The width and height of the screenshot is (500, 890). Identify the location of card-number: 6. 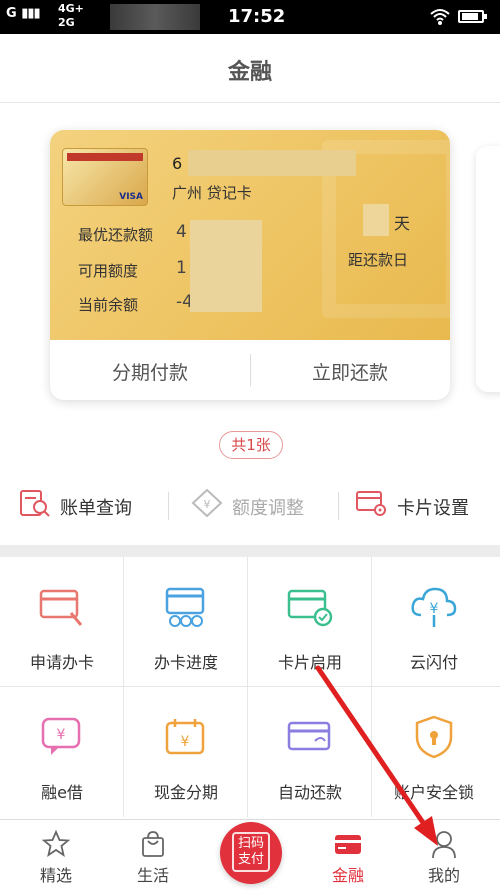
(177, 163).